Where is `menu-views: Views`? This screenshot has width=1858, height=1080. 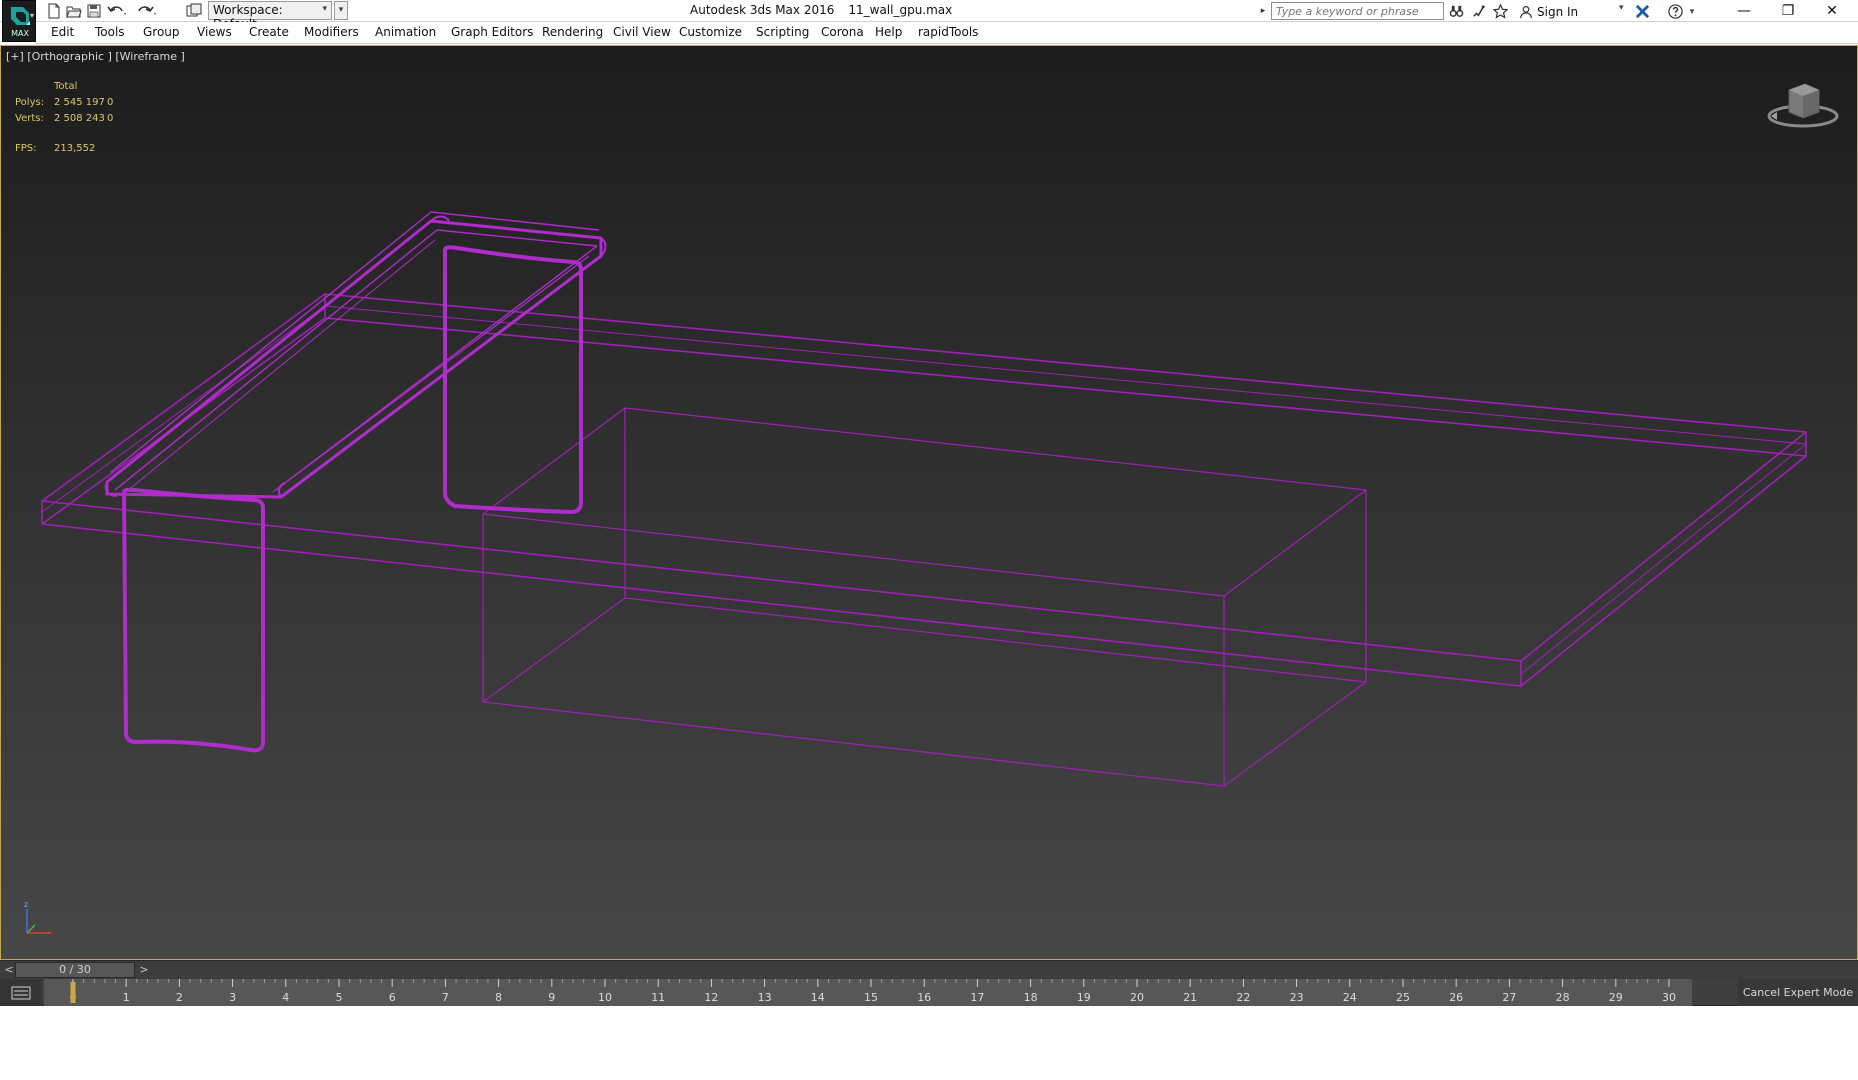 menu-views: Views is located at coordinates (214, 32).